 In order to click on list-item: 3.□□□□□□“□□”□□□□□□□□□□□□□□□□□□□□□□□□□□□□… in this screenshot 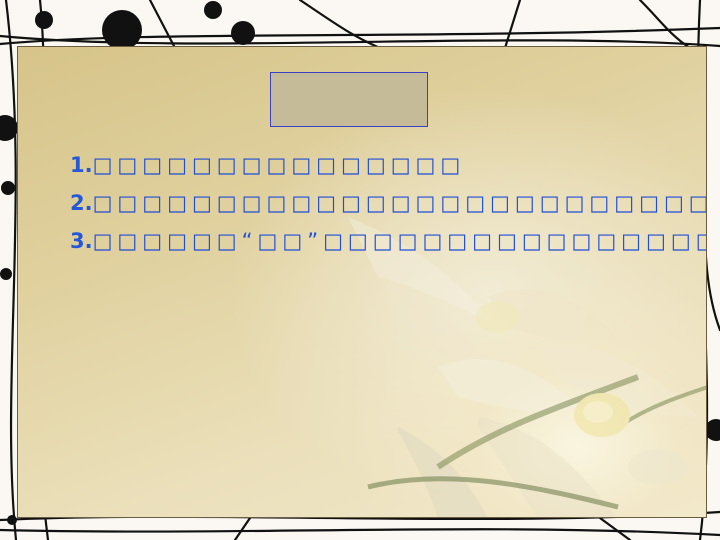, I will do `click(388, 241)`.